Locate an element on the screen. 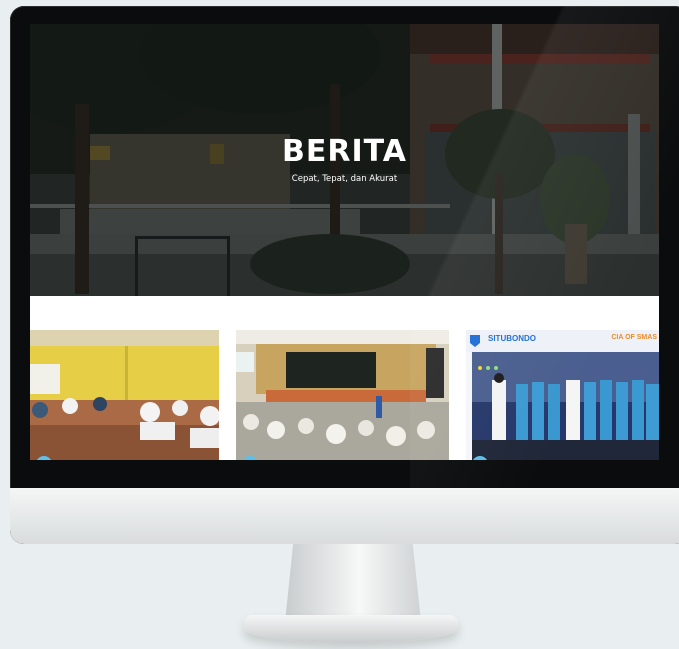 This screenshot has height=649, width=679. news-card: SITUBONDO CIA OF SMAS is located at coordinates (562, 395).